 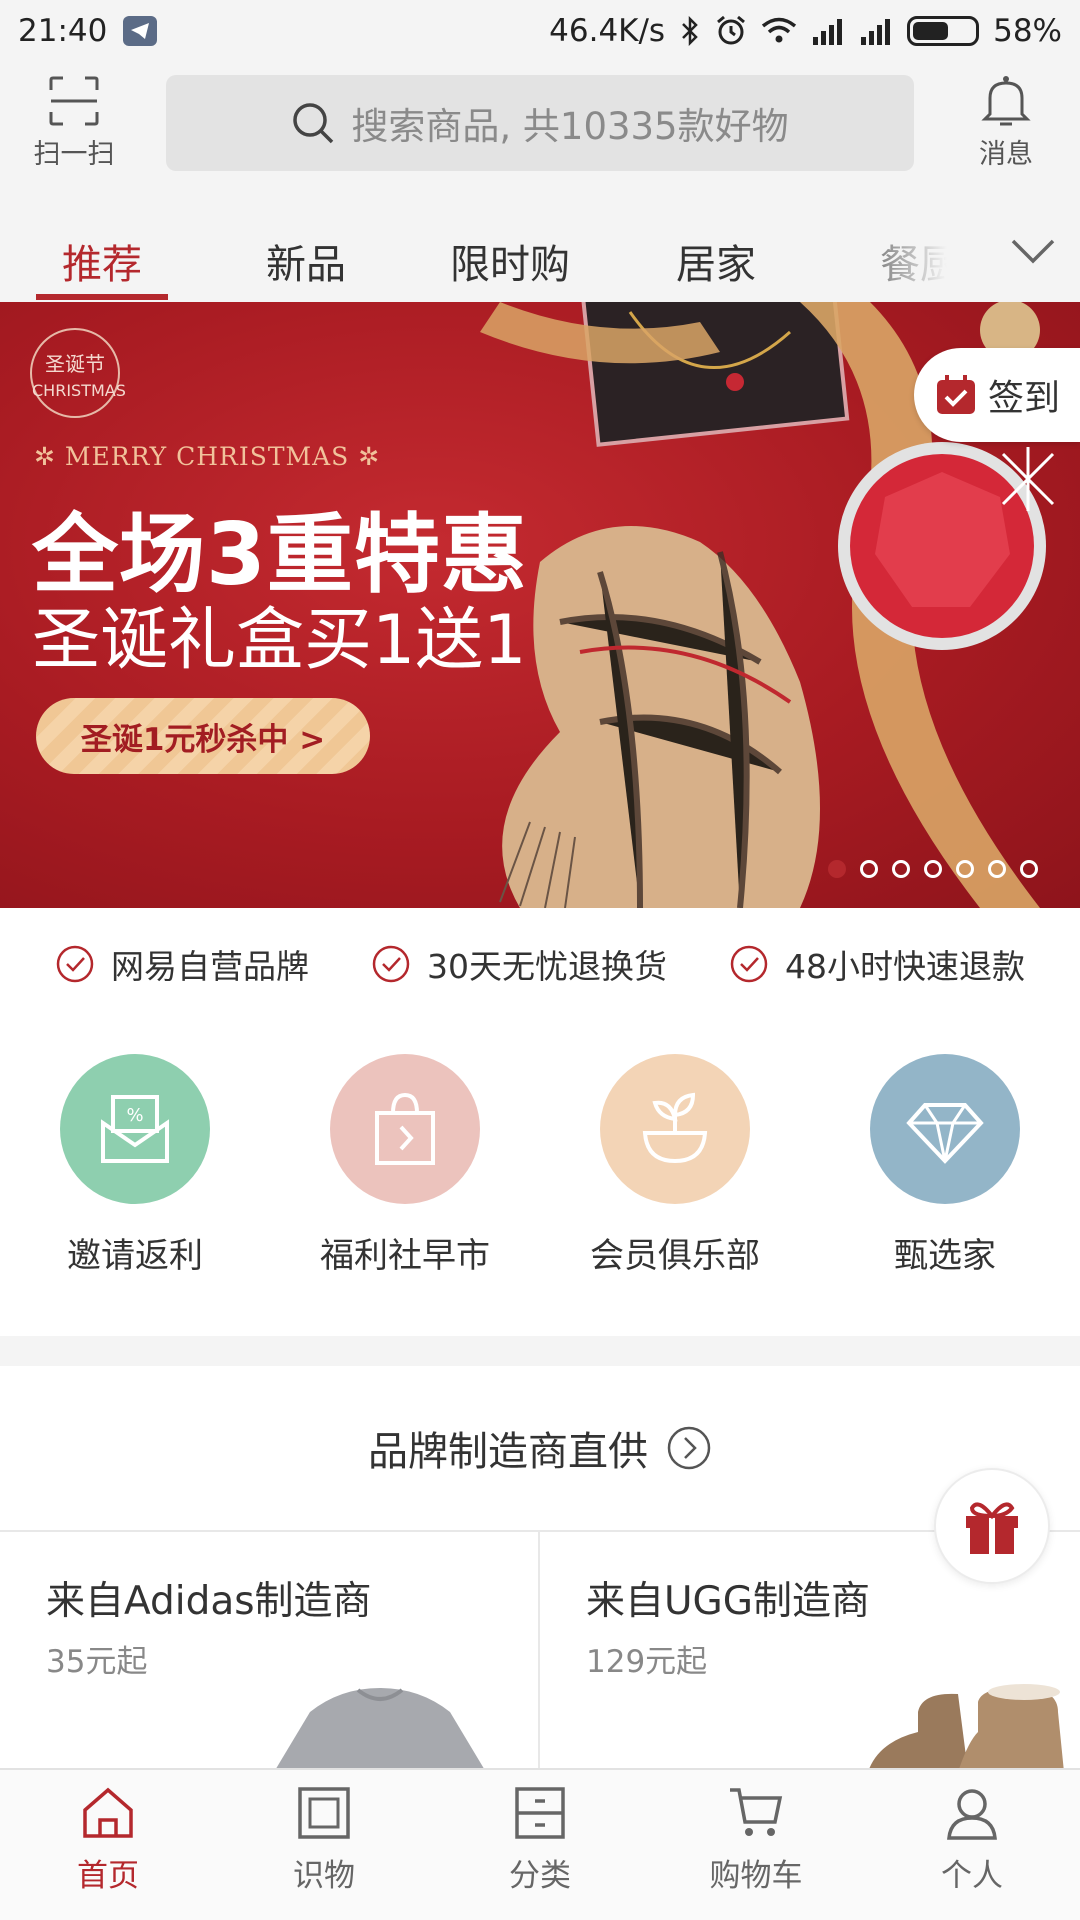 What do you see at coordinates (955, 394) in the screenshot?
I see `calendar-check-icon` at bounding box center [955, 394].